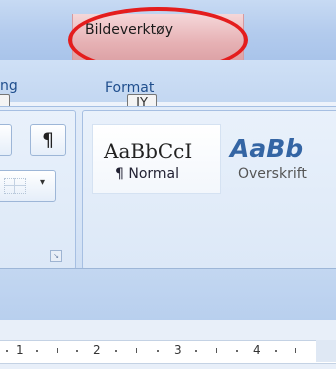 The width and height of the screenshot is (336, 369). I want to click on borders-icon, so click(15, 186).